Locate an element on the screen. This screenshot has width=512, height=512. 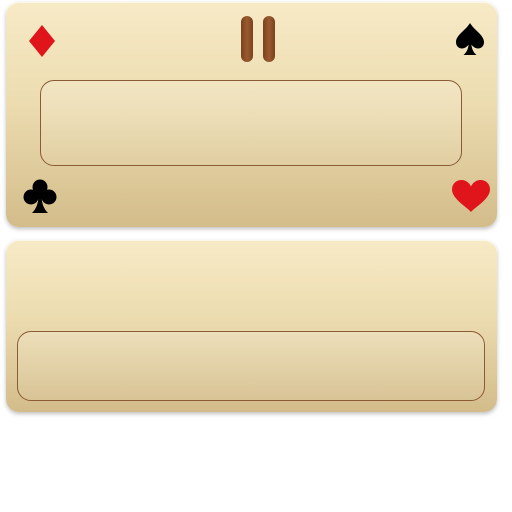
spade-icon is located at coordinates (470, 39).